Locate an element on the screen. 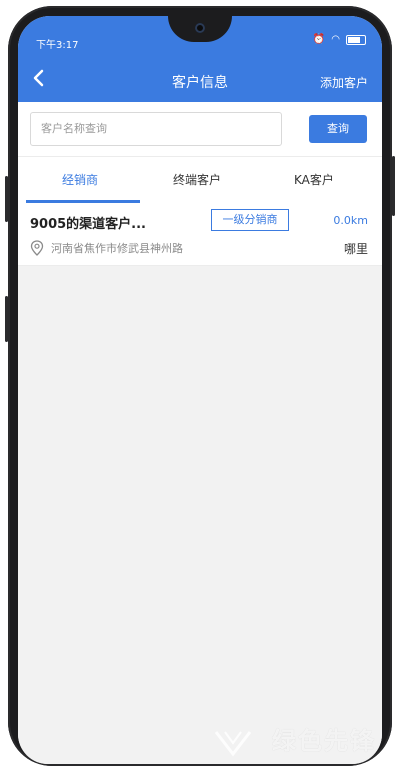  search-bar: 客户名称查询 查询 is located at coordinates (200, 129).